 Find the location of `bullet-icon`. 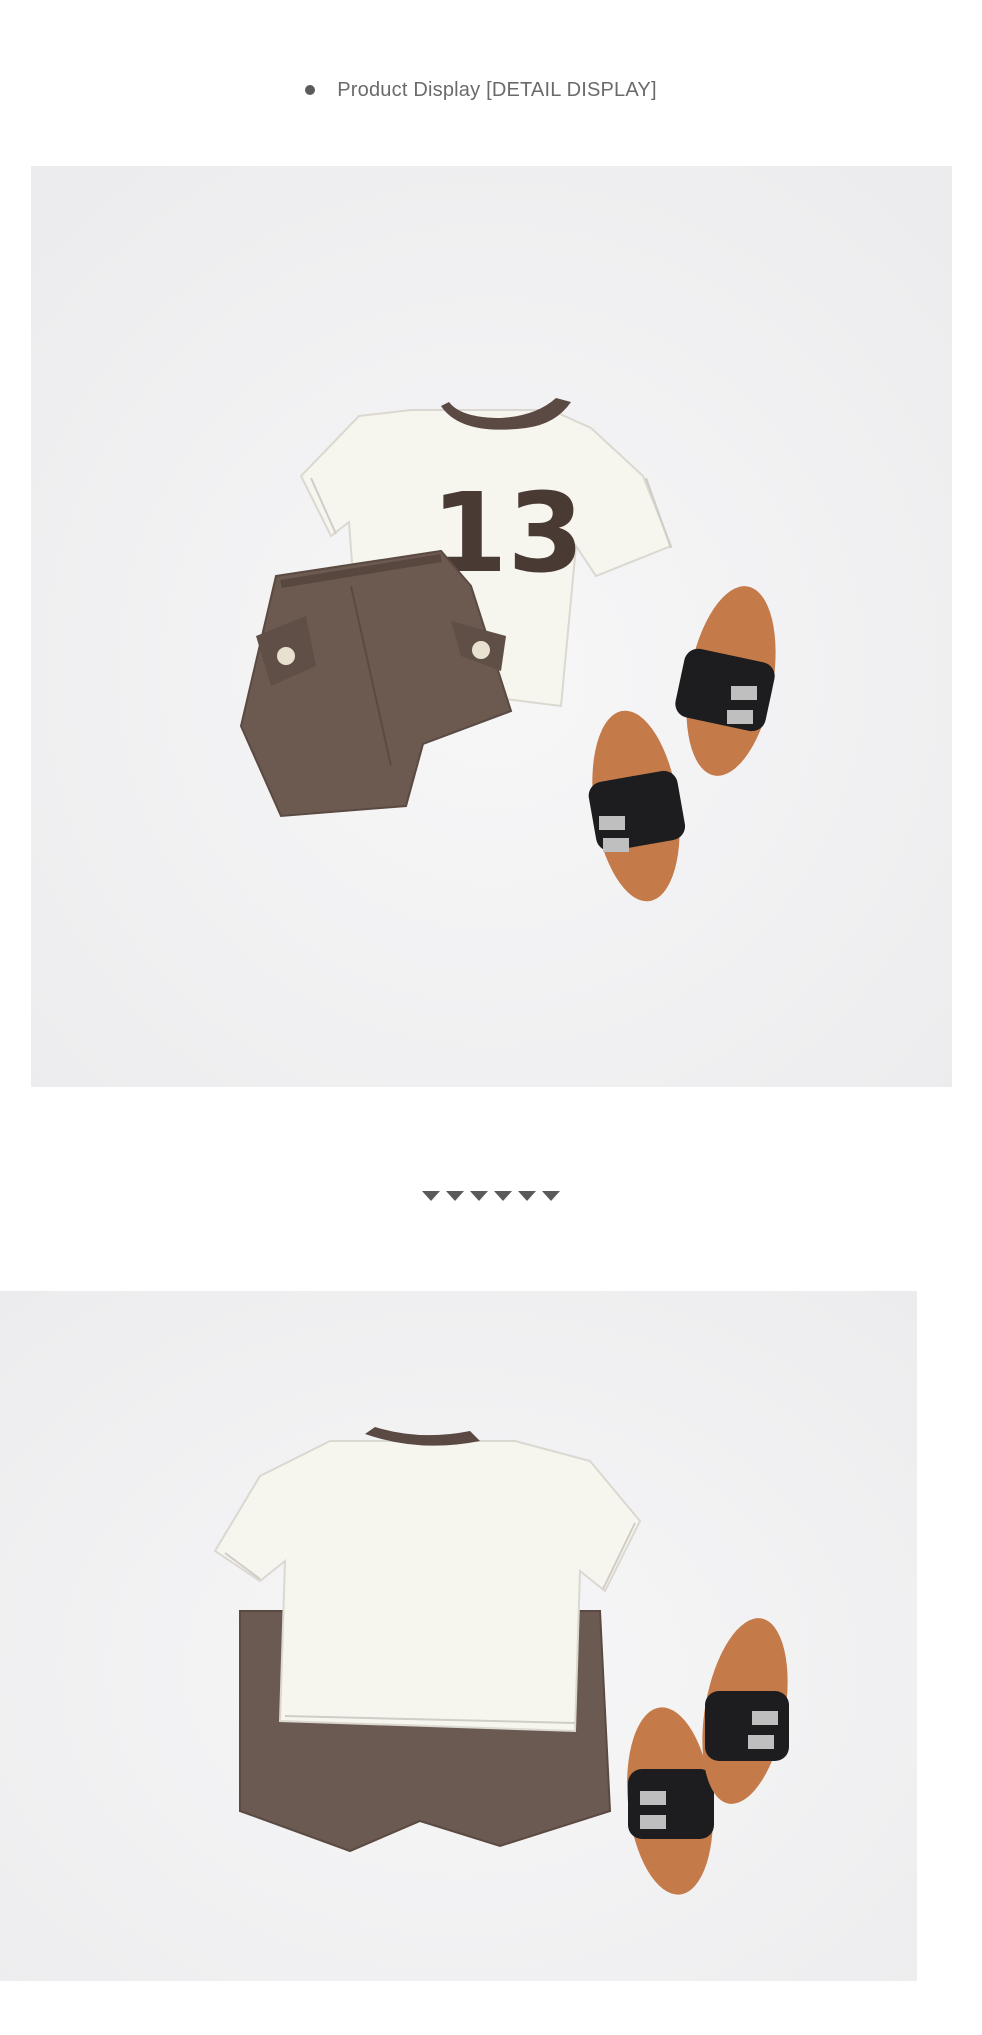

bullet-icon is located at coordinates (310, 90).